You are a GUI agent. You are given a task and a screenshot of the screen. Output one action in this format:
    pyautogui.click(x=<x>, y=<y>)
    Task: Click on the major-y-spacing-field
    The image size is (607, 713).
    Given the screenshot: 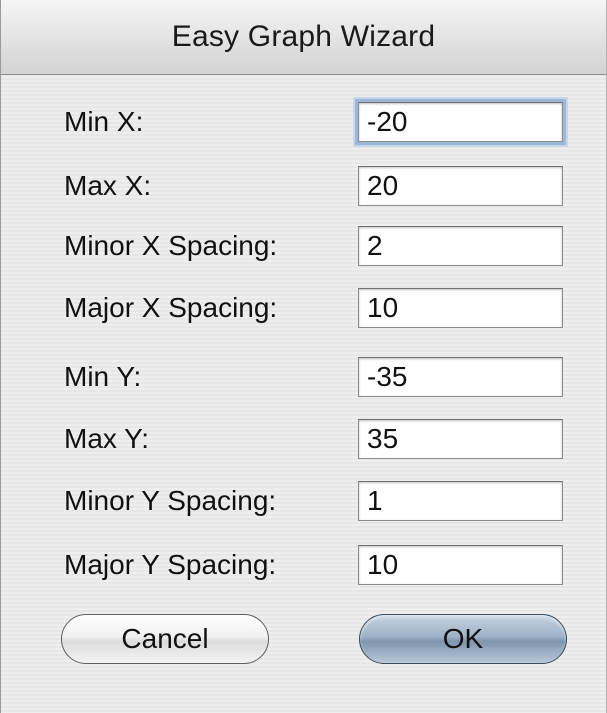 What is the action you would take?
    pyautogui.click(x=460, y=565)
    